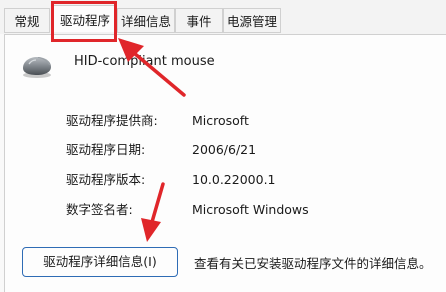  Describe the element at coordinates (106, 179) in the screenshot. I see `driver-version-label: 驱动程序版本:` at that location.